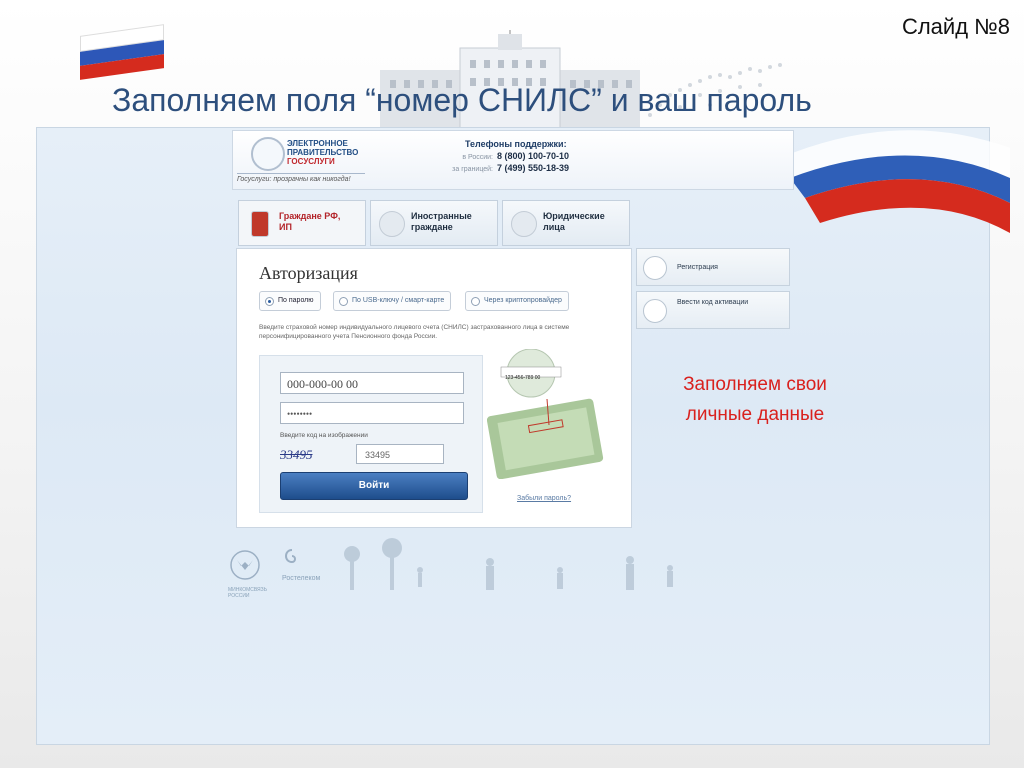  I want to click on method-usb-radio: По USB-ключу / смарт-карте, so click(392, 301).